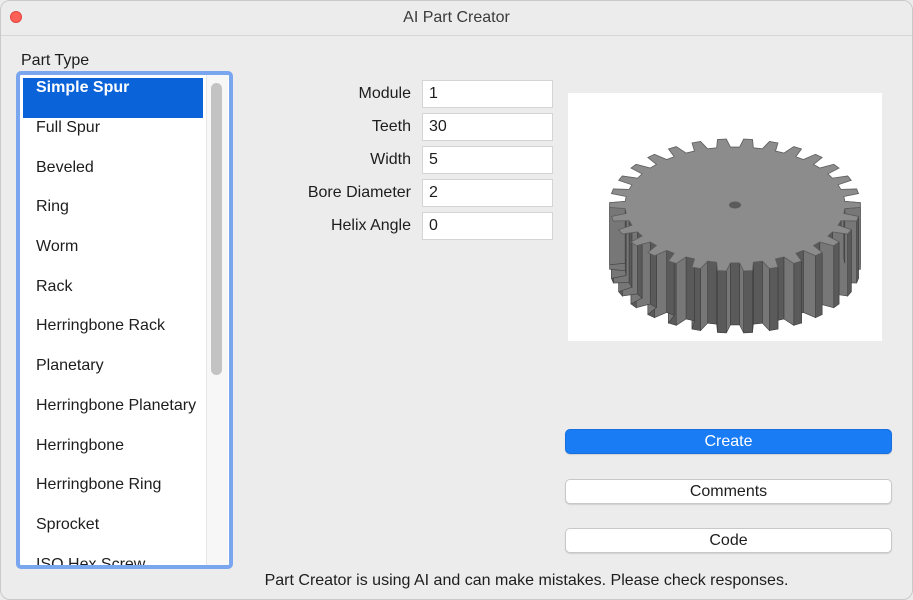 The height and width of the screenshot is (600, 913). What do you see at coordinates (728, 441) in the screenshot?
I see `create-button: Create` at bounding box center [728, 441].